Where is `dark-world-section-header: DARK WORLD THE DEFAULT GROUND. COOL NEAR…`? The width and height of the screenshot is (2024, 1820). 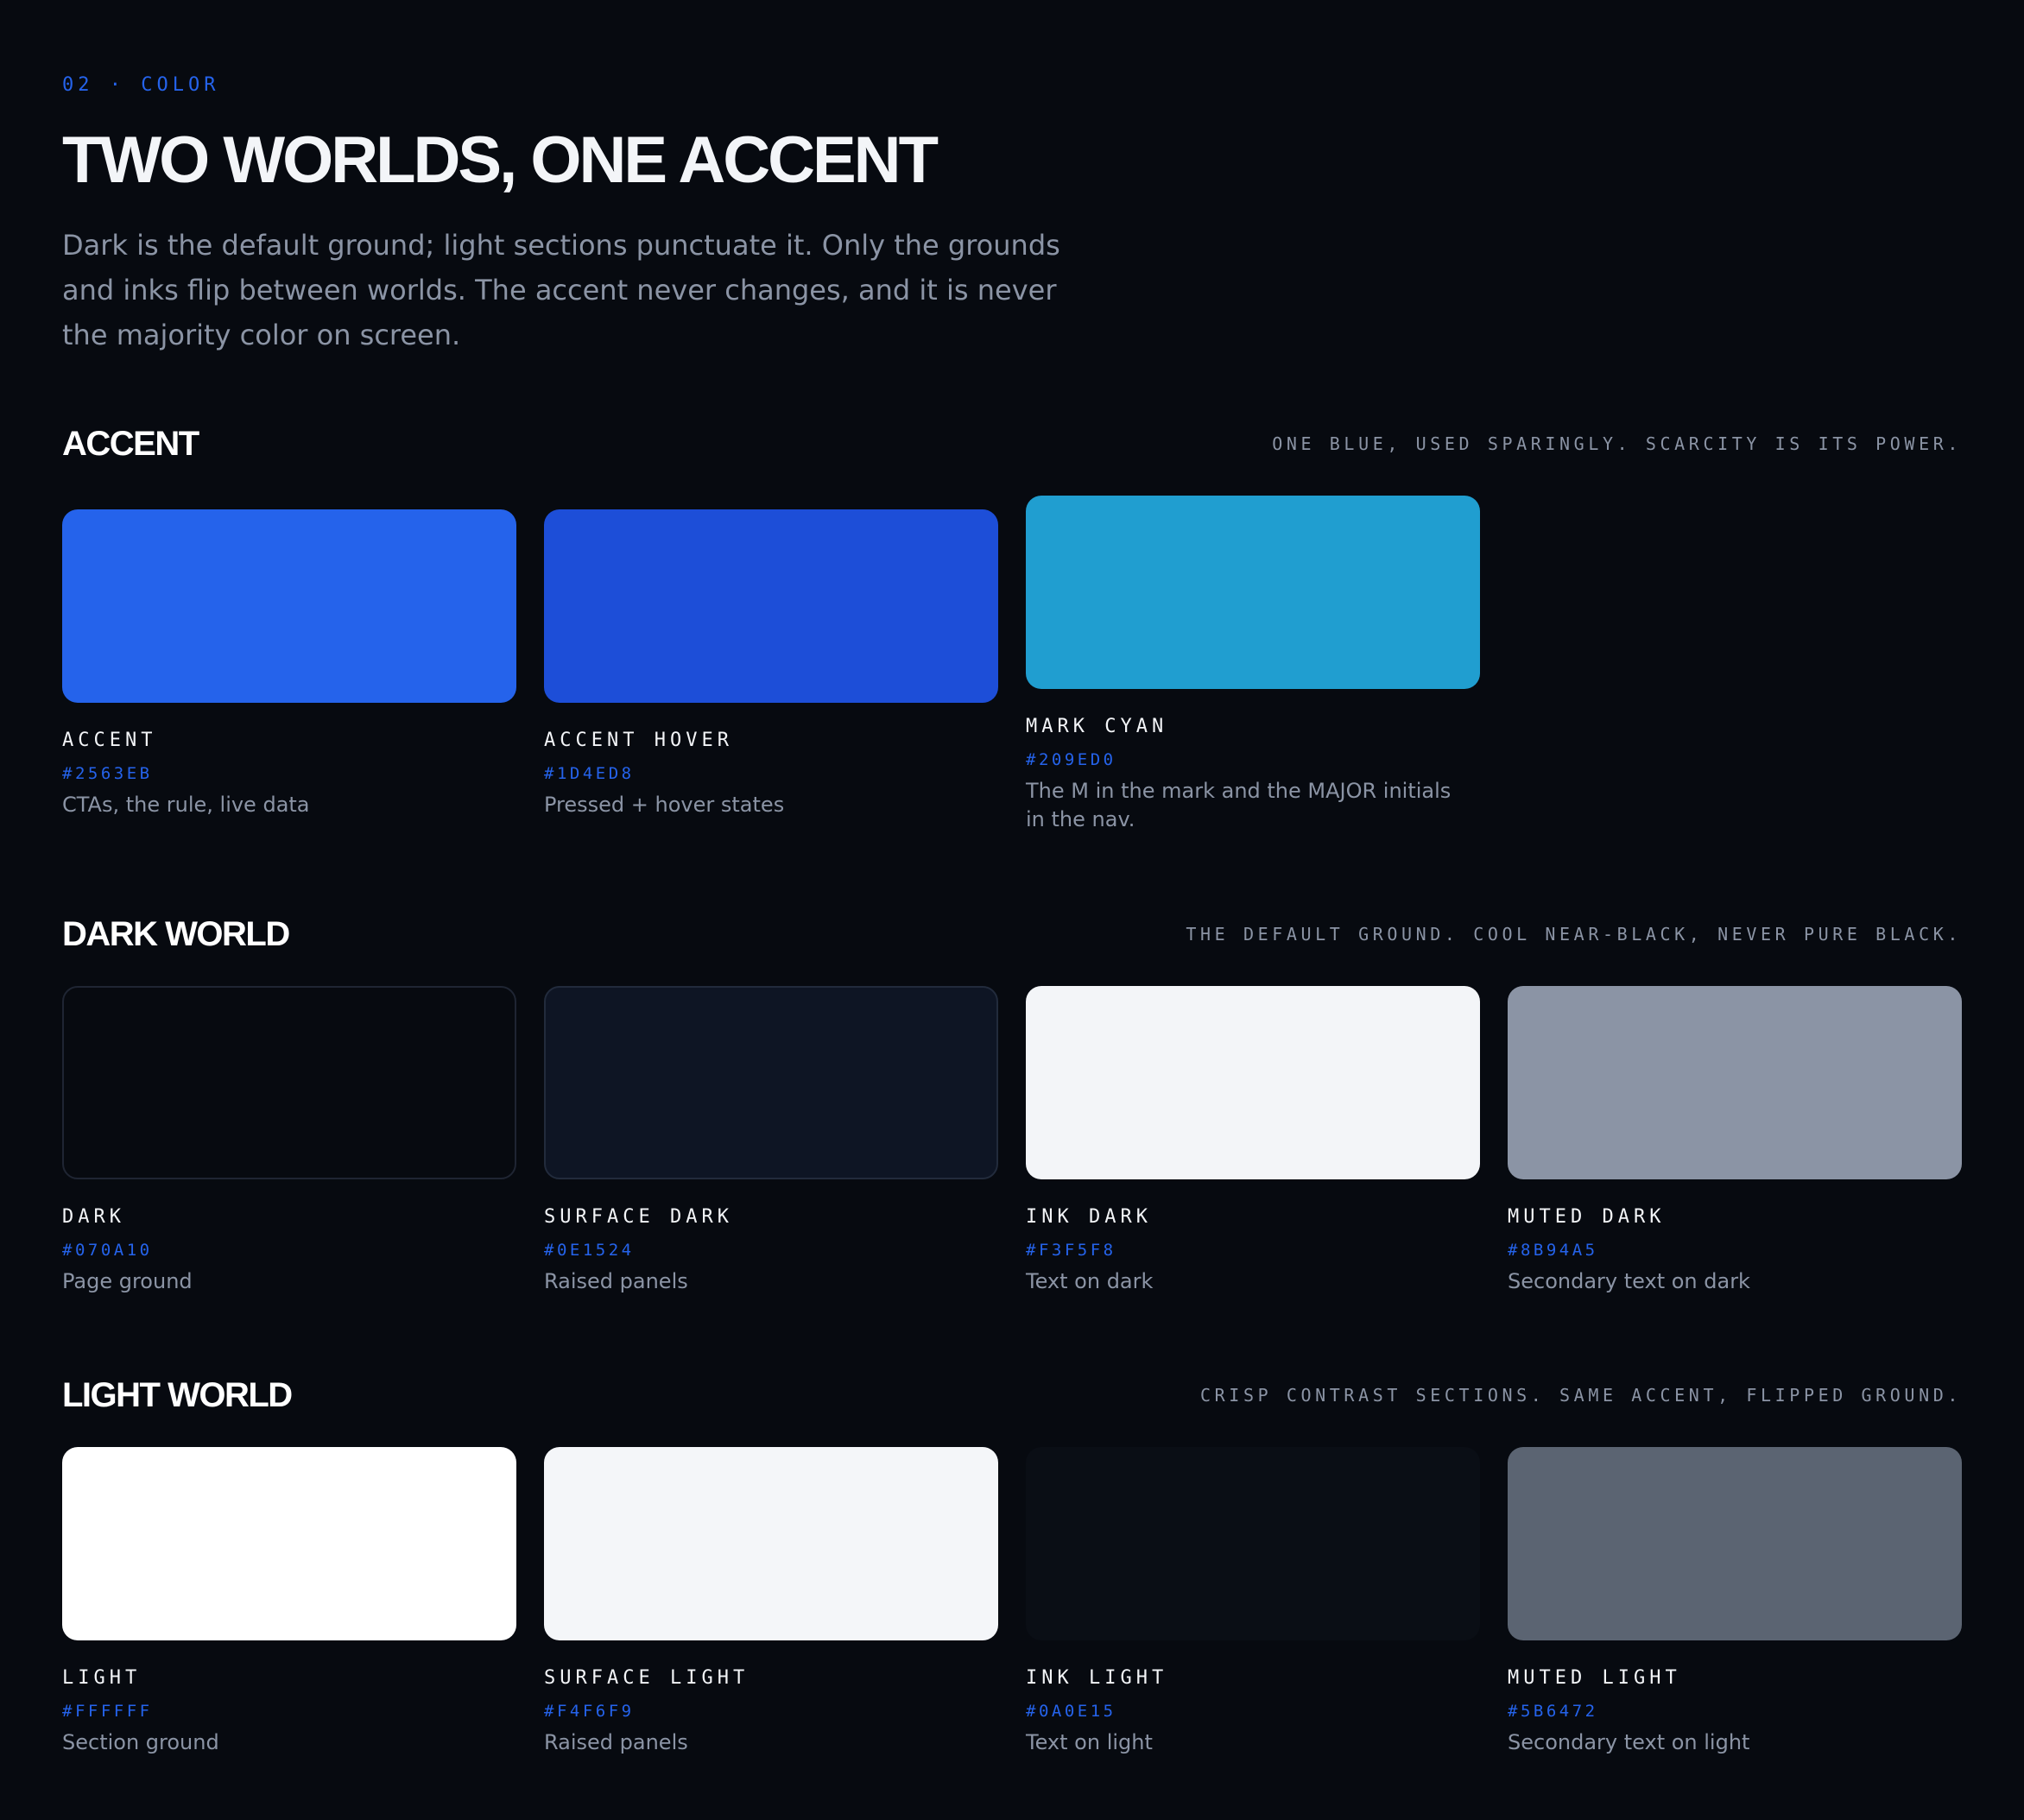
dark-world-section-header: DARK WORLD THE DEFAULT GROUND. COOL NEAR… is located at coordinates (1012, 938).